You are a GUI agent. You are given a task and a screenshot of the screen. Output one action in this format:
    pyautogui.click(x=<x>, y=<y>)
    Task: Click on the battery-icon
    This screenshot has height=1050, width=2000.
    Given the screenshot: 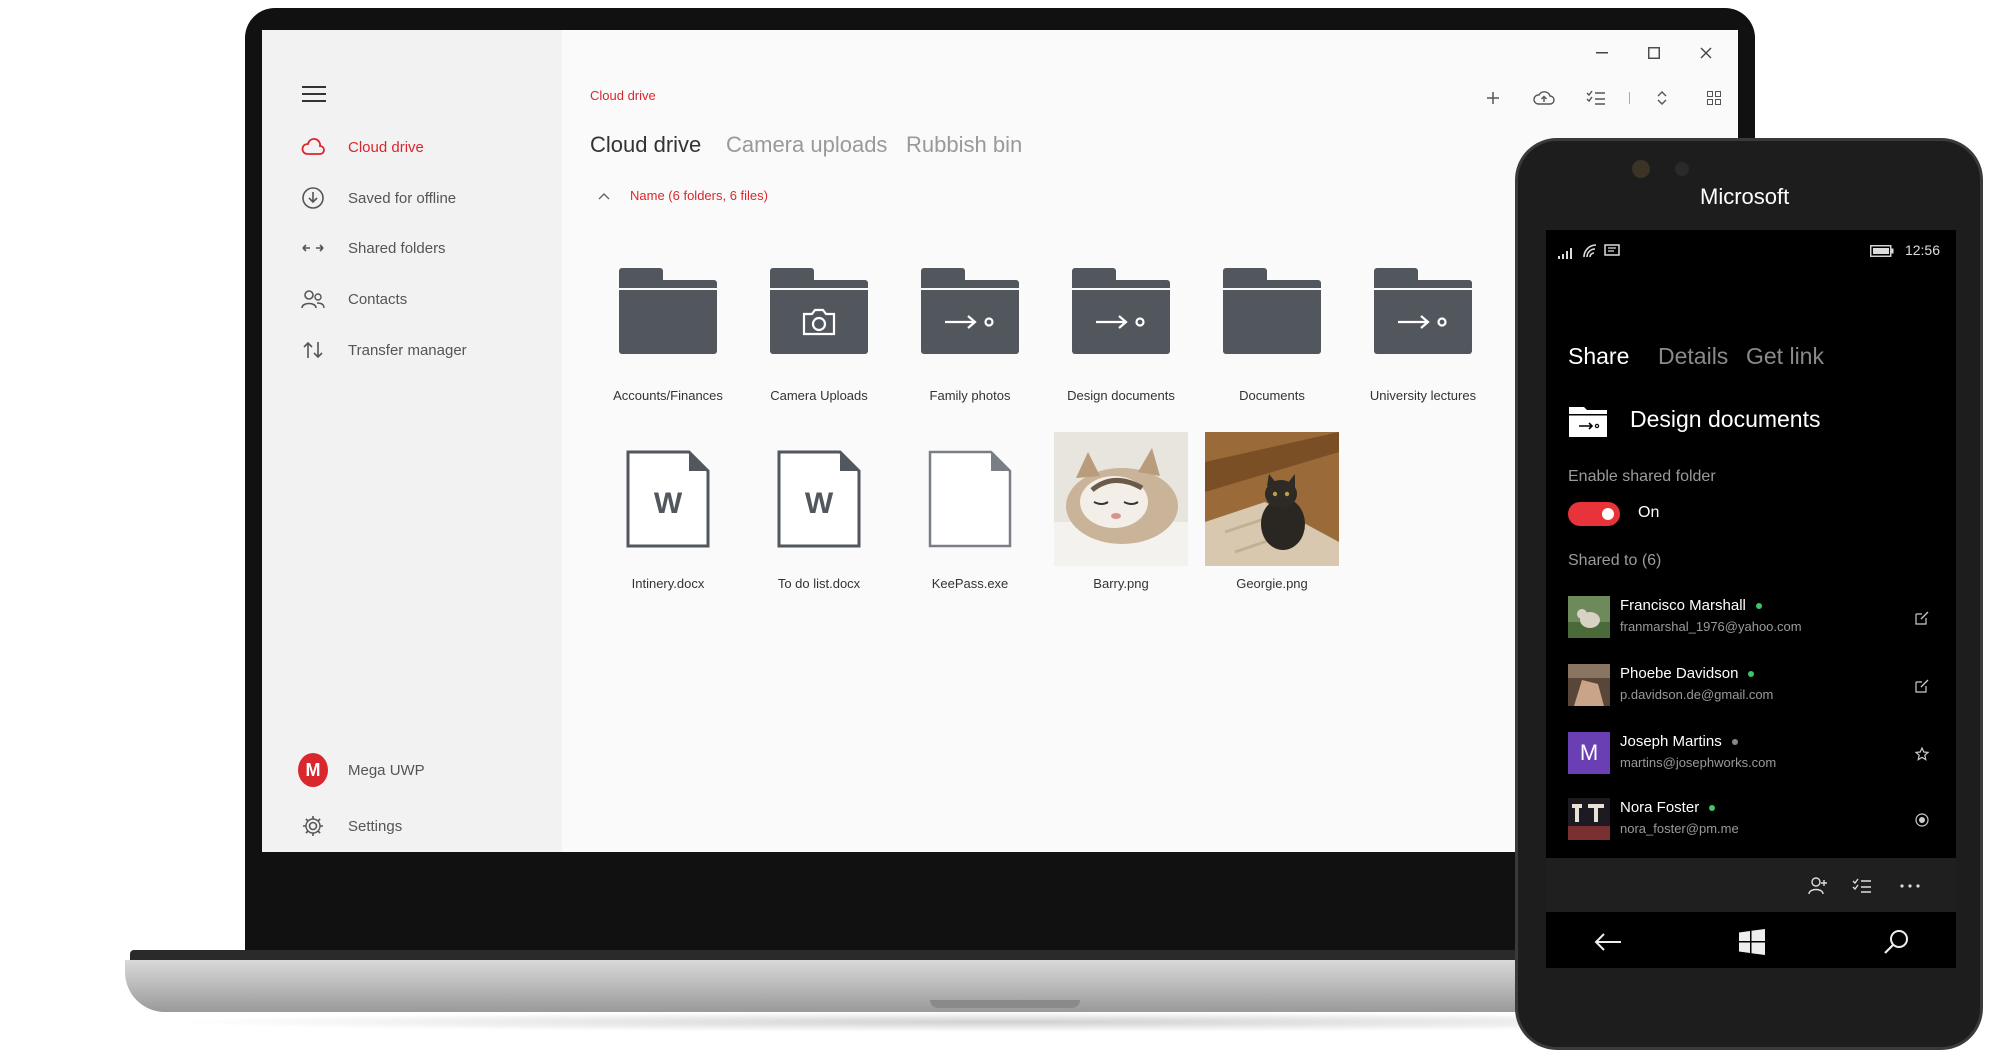 What is the action you would take?
    pyautogui.click(x=1882, y=253)
    